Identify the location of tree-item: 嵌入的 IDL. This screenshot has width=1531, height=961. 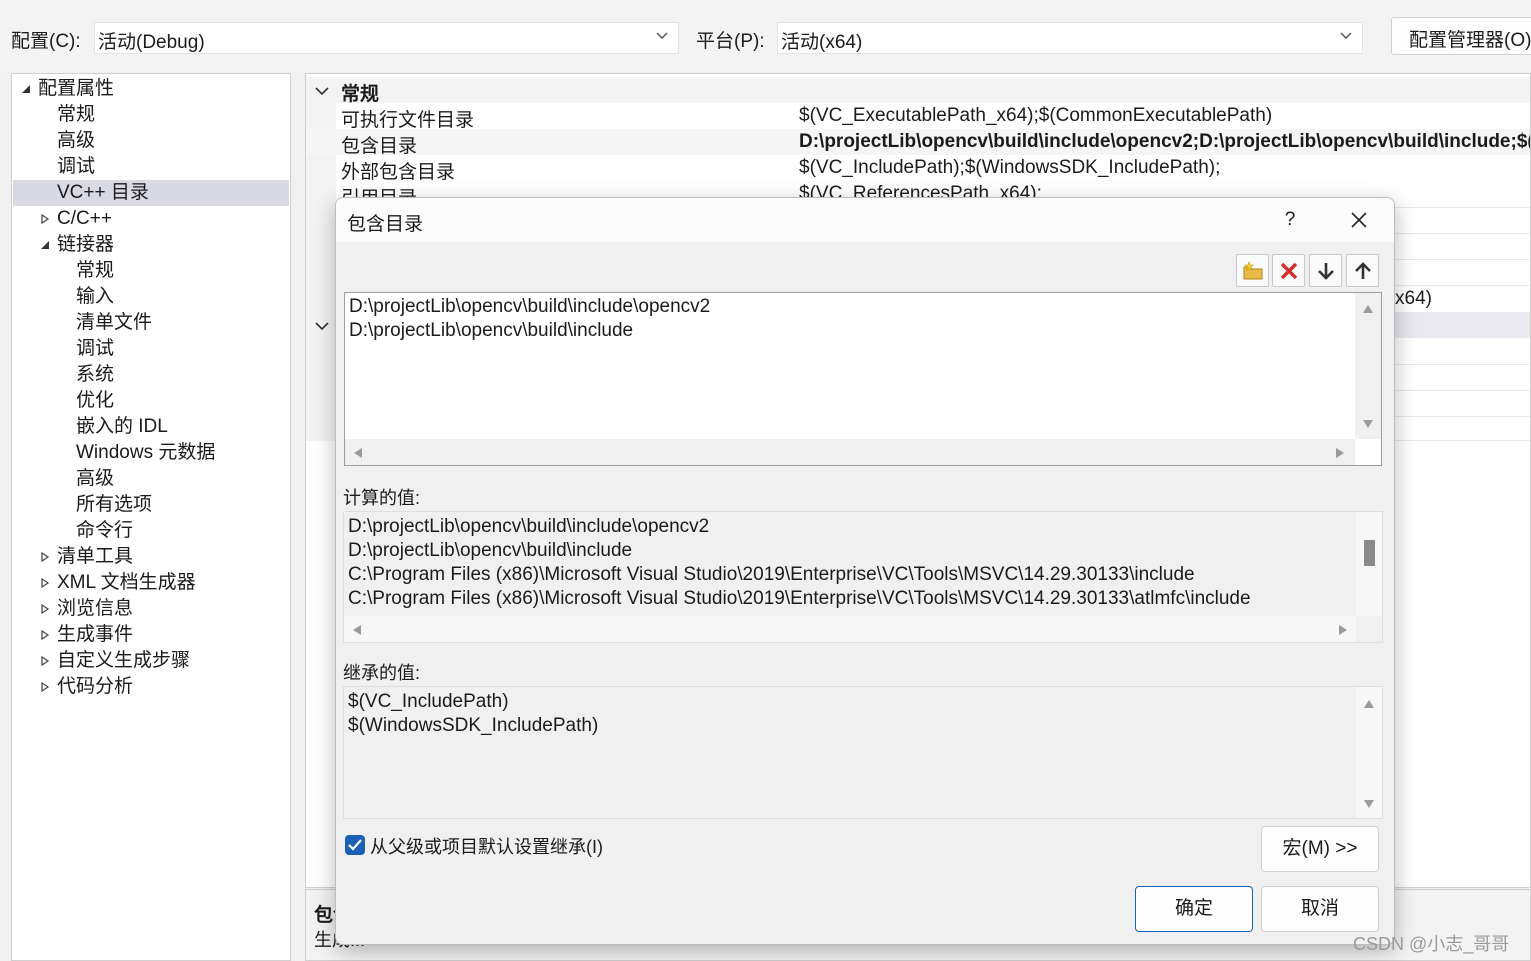
(151, 427).